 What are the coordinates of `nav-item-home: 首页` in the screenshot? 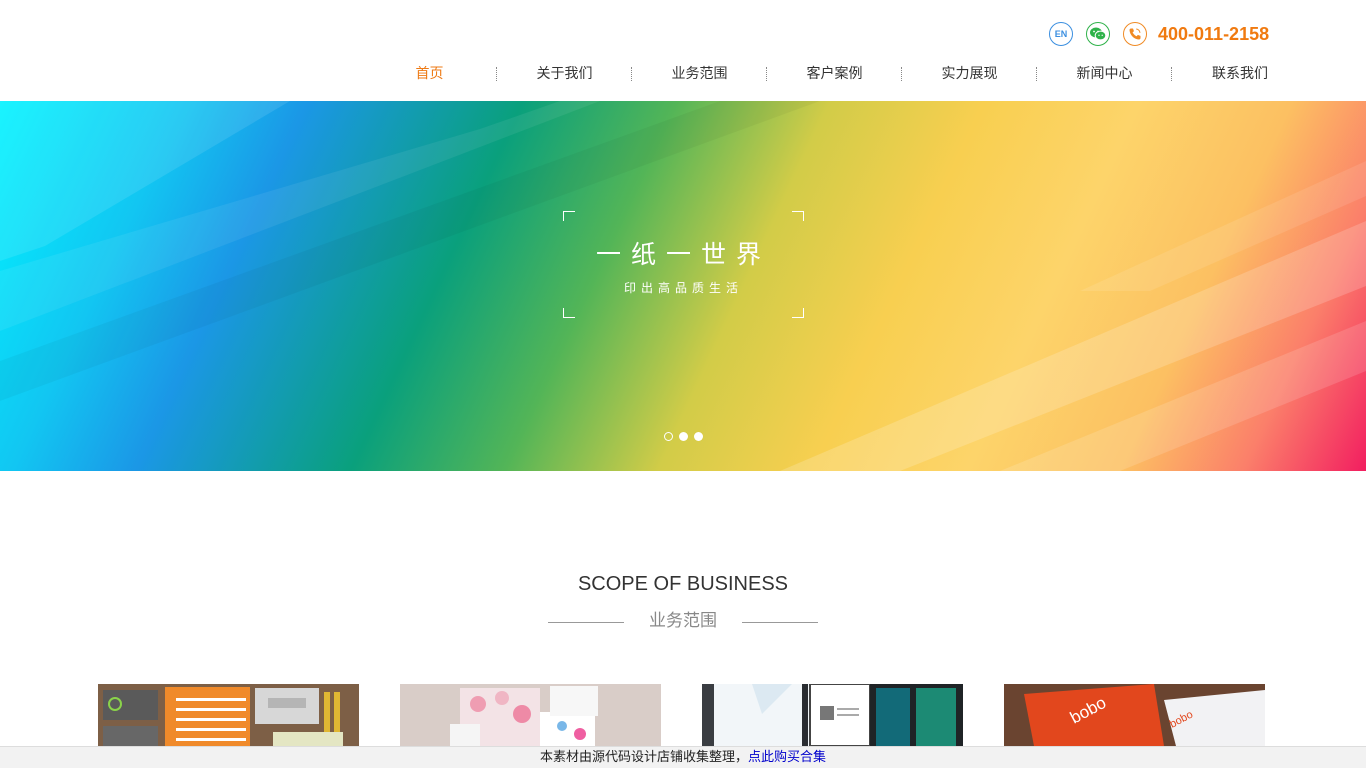 It's located at (429, 74).